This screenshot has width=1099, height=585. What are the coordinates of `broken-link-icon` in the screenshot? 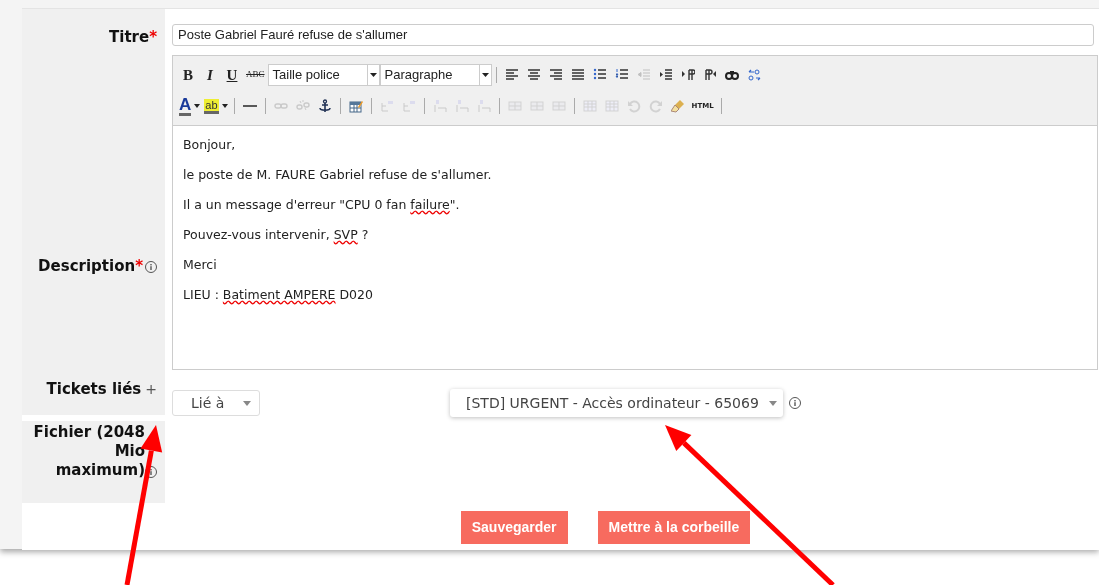 It's located at (302, 106).